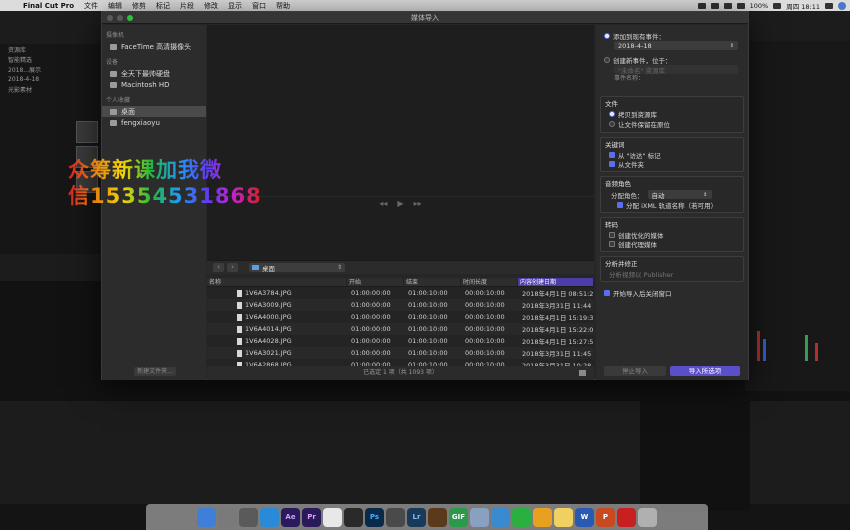 This screenshot has height=530, width=850. I want to click on column-header-duration: 时间长度, so click(489, 282).